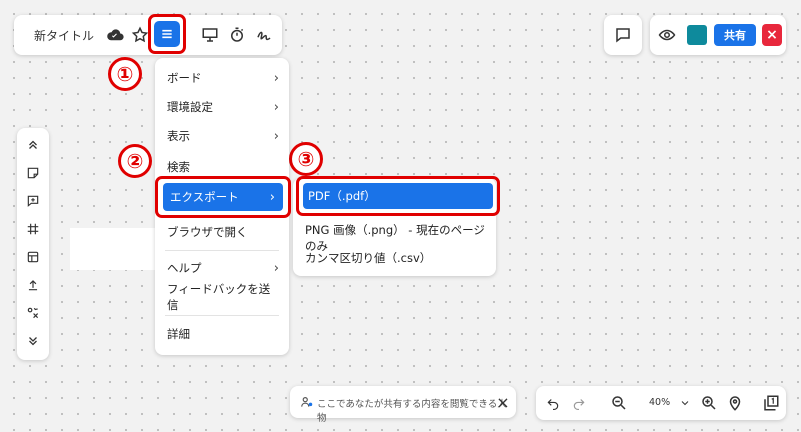  Describe the element at coordinates (735, 35) in the screenshot. I see `share-button: 共有` at that location.